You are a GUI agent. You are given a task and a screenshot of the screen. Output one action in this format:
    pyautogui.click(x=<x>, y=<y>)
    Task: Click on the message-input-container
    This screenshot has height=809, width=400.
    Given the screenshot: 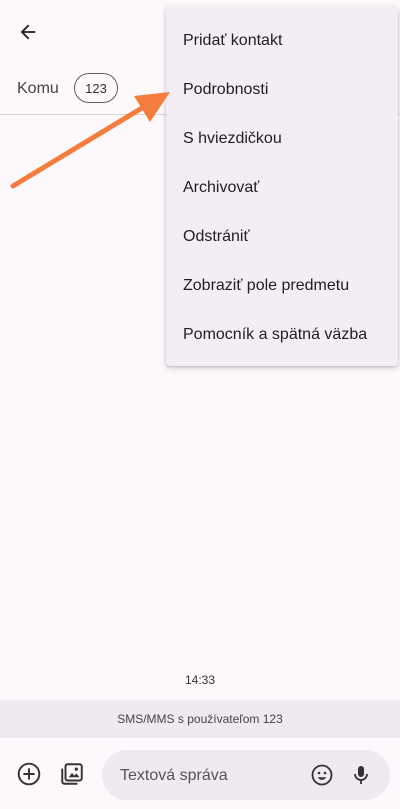 What is the action you would take?
    pyautogui.click(x=246, y=776)
    